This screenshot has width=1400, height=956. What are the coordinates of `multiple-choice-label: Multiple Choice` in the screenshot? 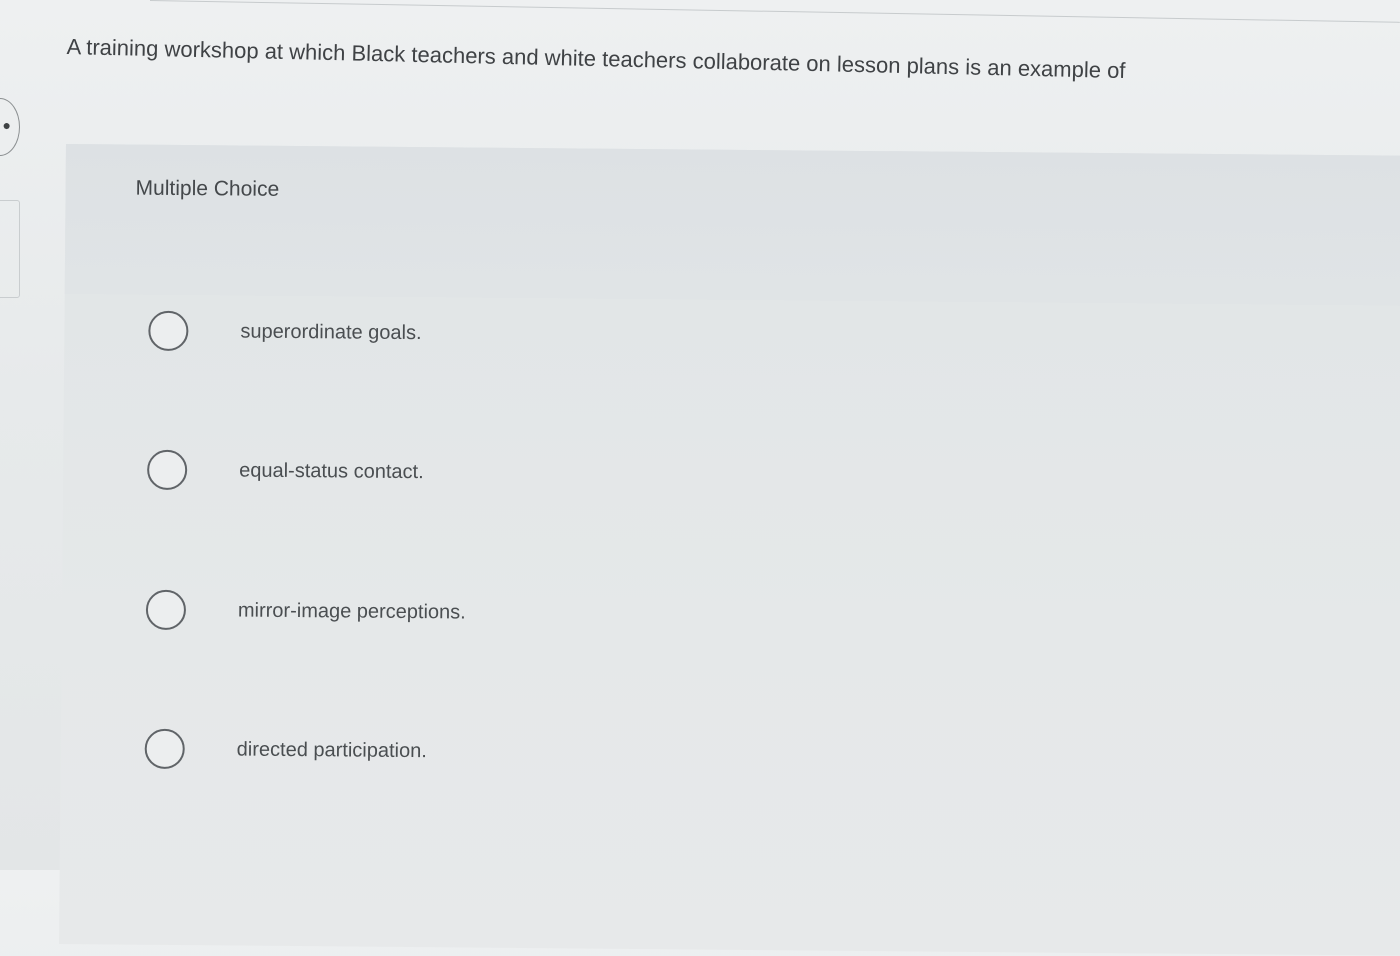 It's located at (207, 188).